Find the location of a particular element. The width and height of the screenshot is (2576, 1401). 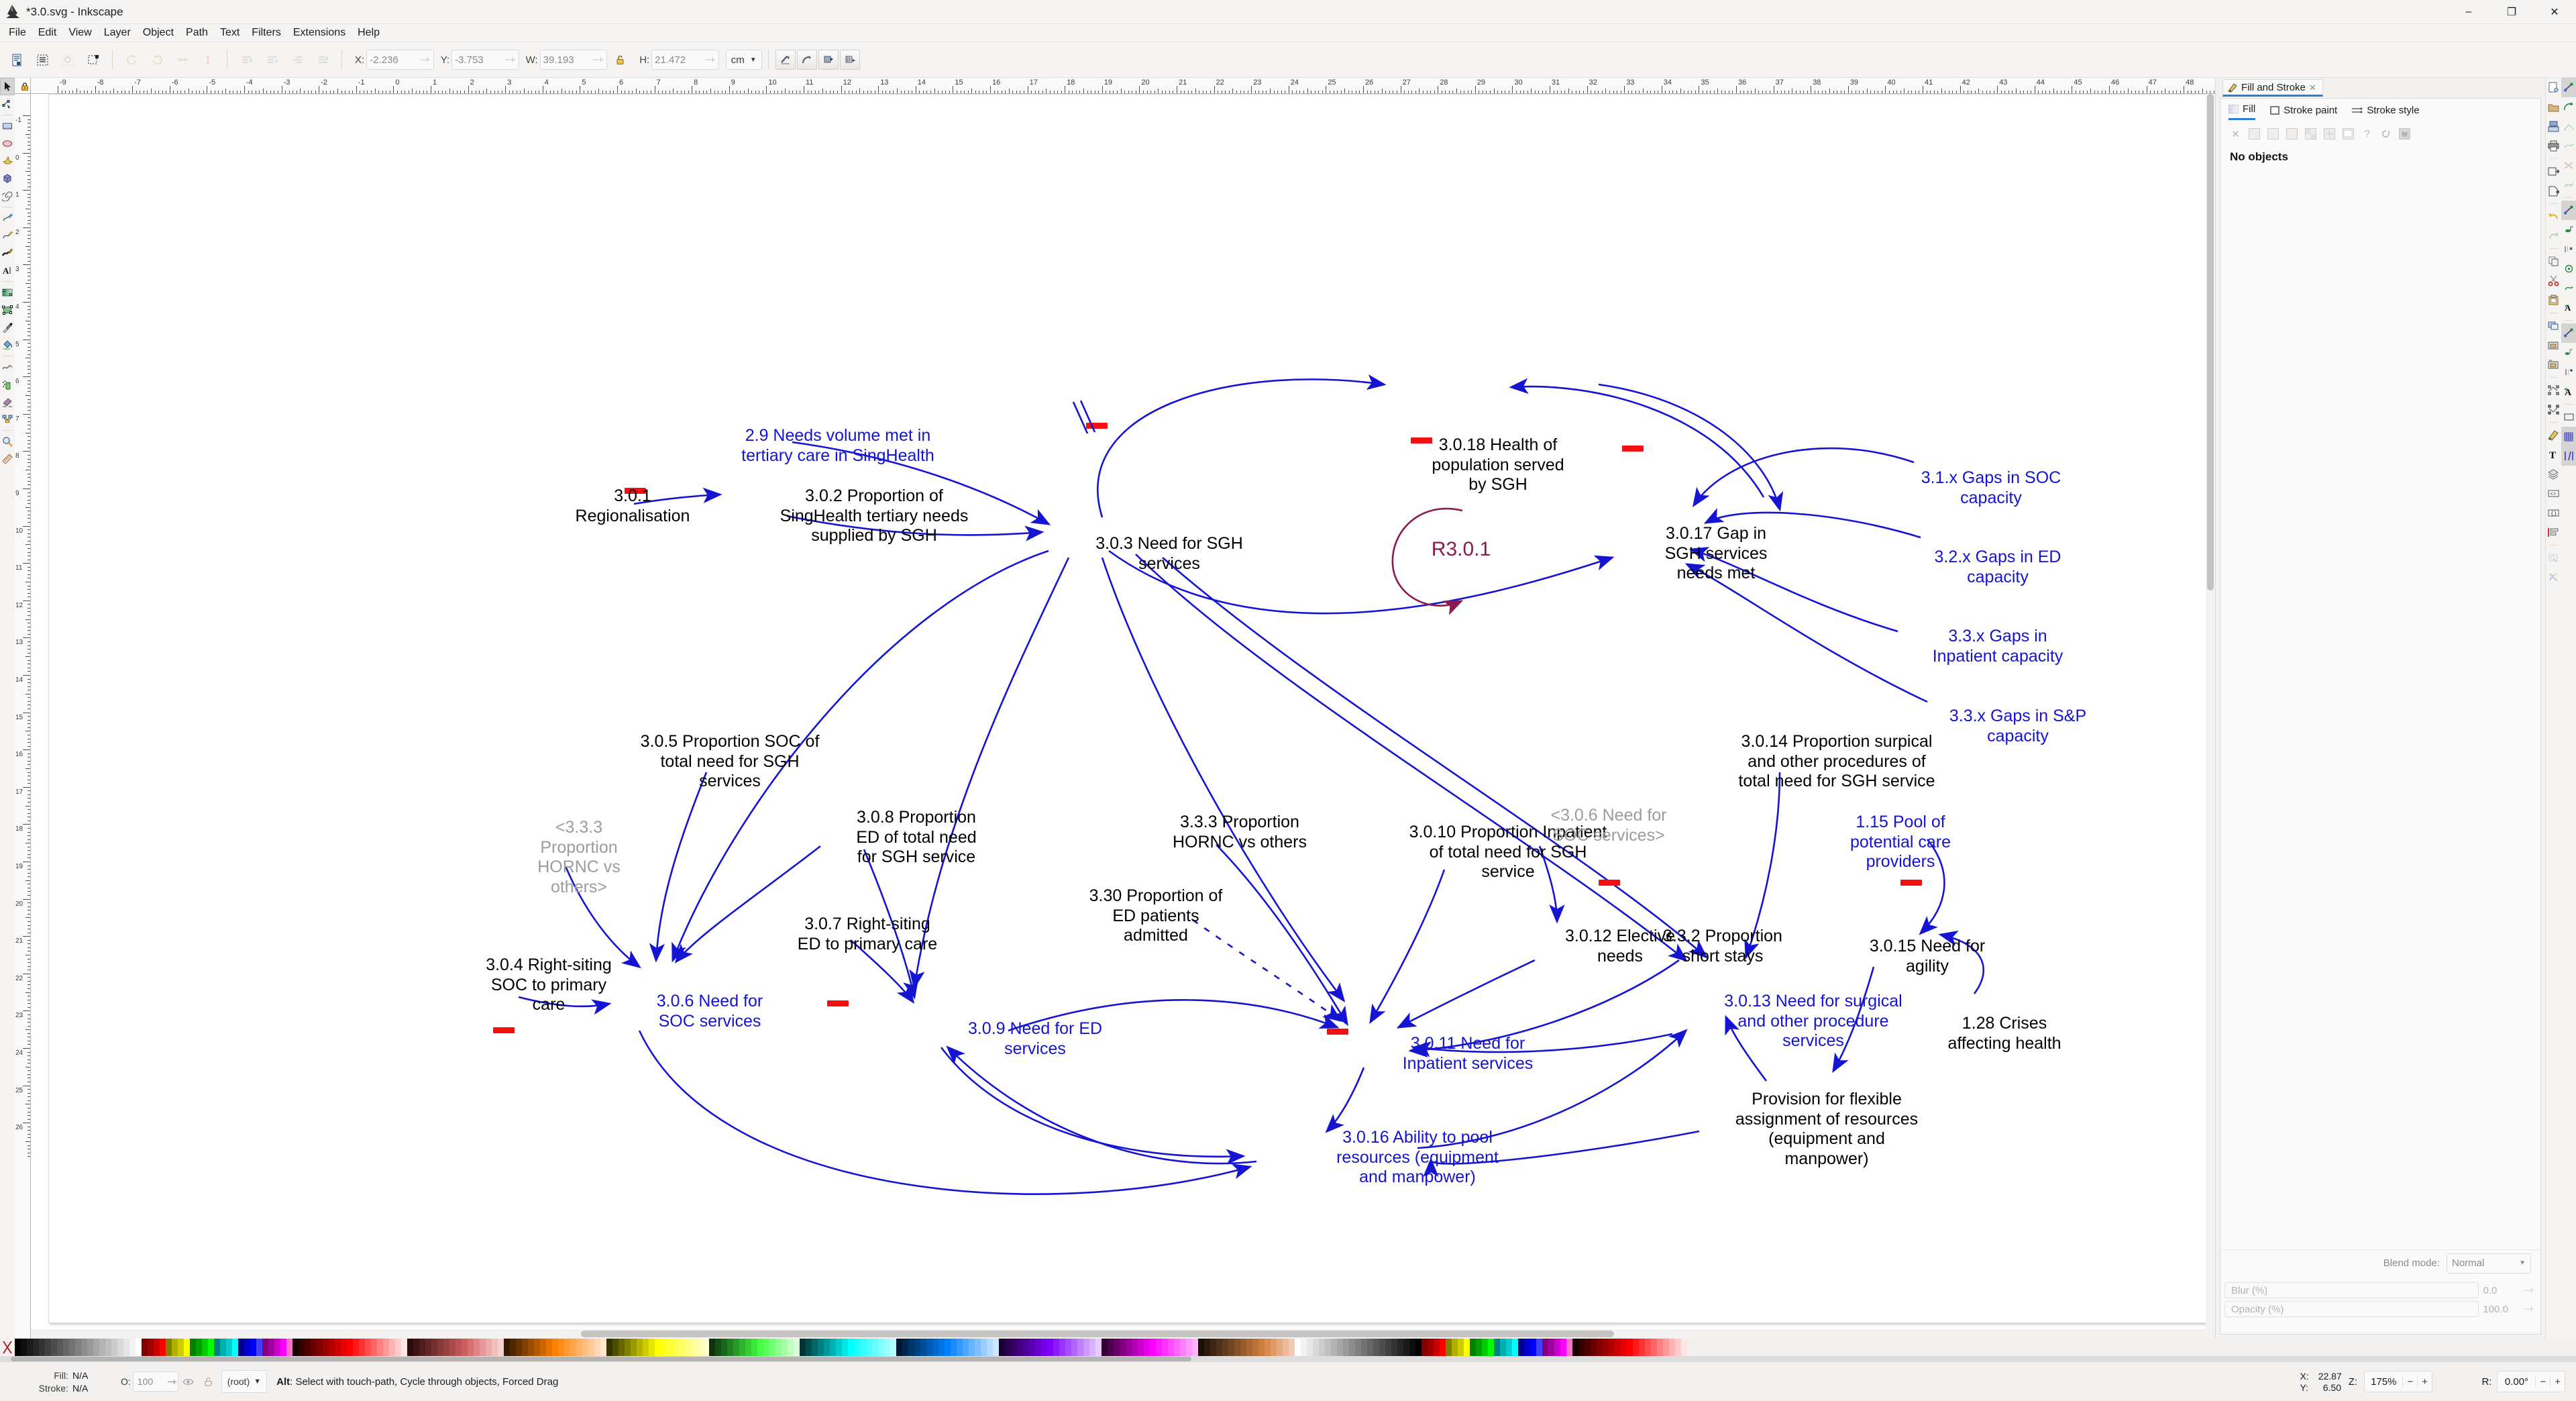

menu-object: Object is located at coordinates (158, 33).